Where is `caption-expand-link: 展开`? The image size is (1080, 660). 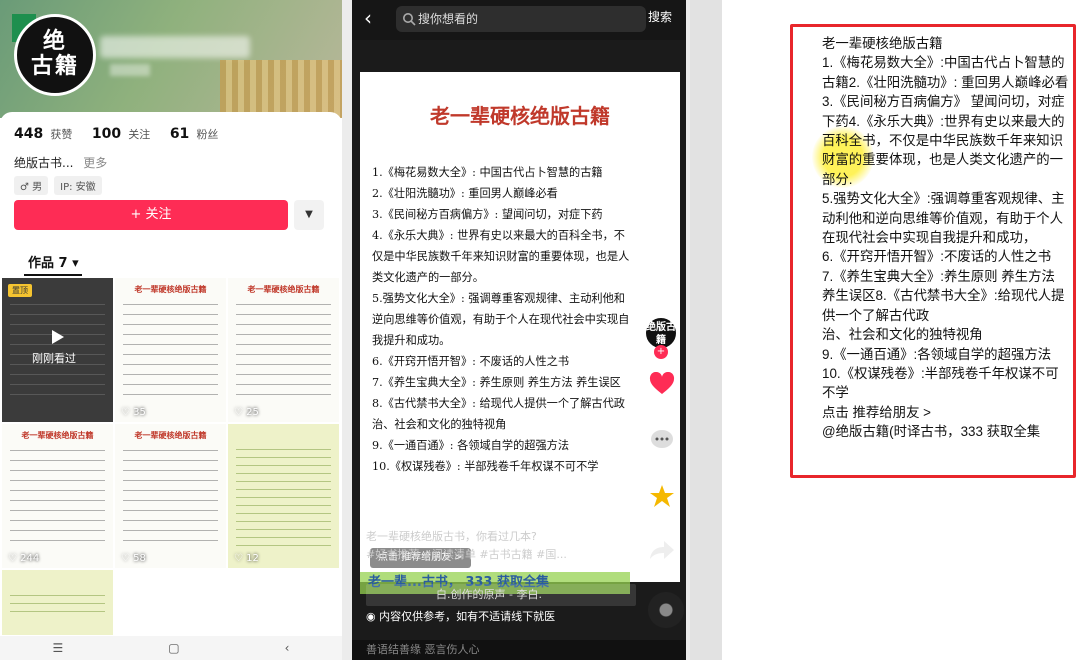 caption-expand-link: 展开 is located at coordinates (581, 554).